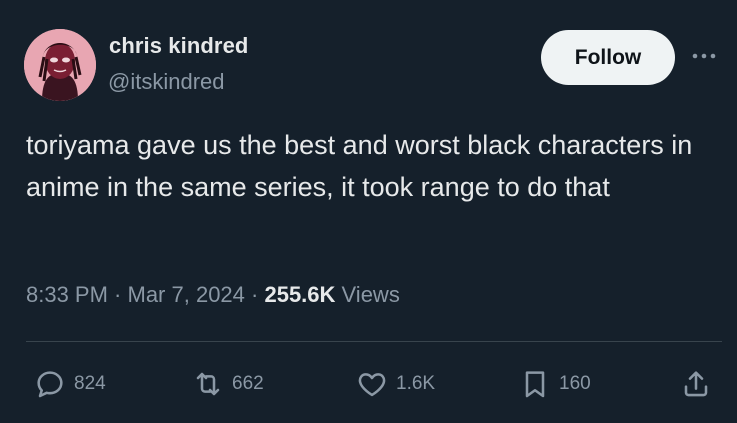 The width and height of the screenshot is (737, 423). I want to click on display-name: chris kindred, so click(178, 46).